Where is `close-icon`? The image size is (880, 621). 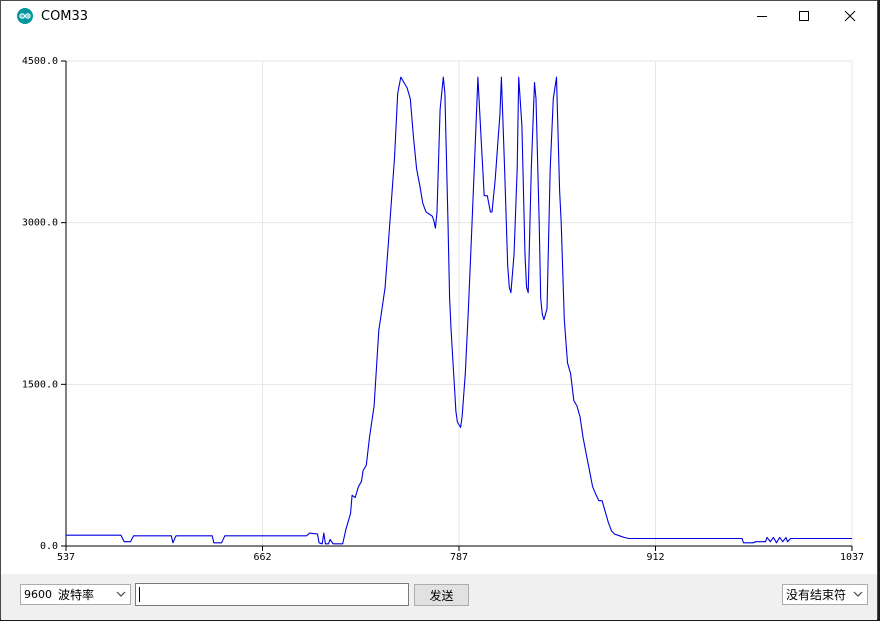
close-icon is located at coordinates (850, 16).